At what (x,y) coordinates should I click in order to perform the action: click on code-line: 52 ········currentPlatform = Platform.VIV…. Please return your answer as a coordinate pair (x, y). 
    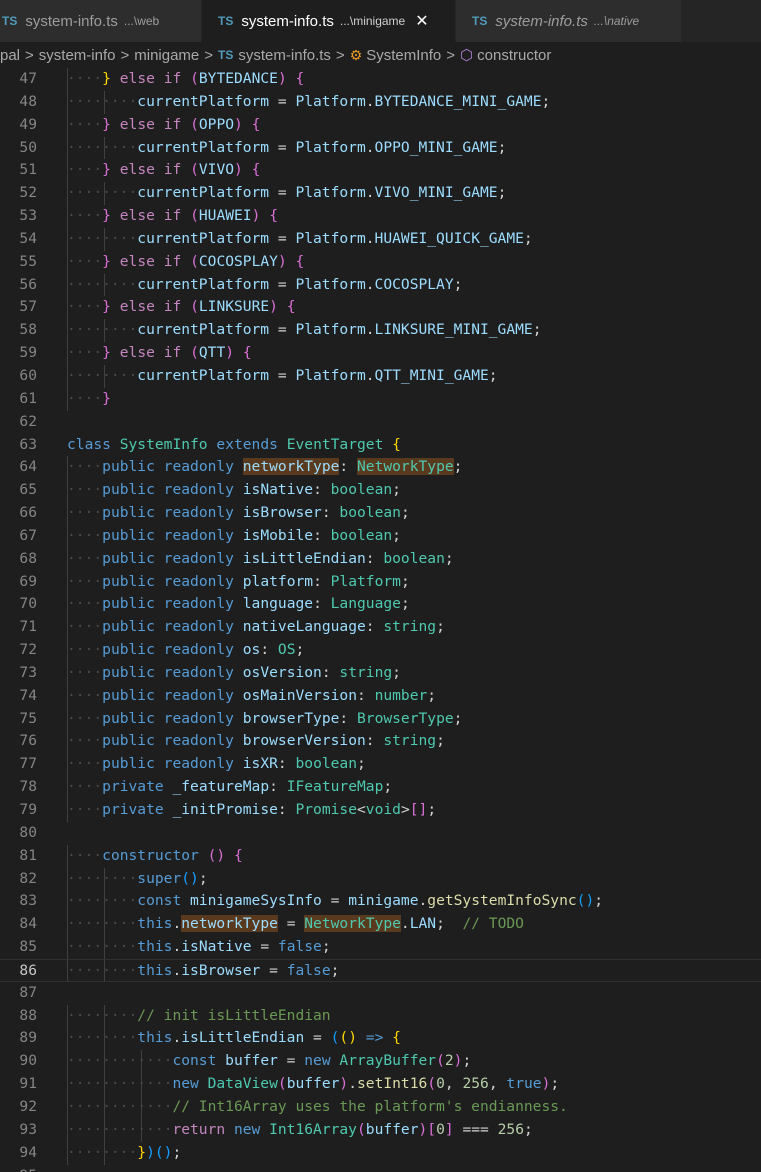
    Looking at the image, I should click on (380, 194).